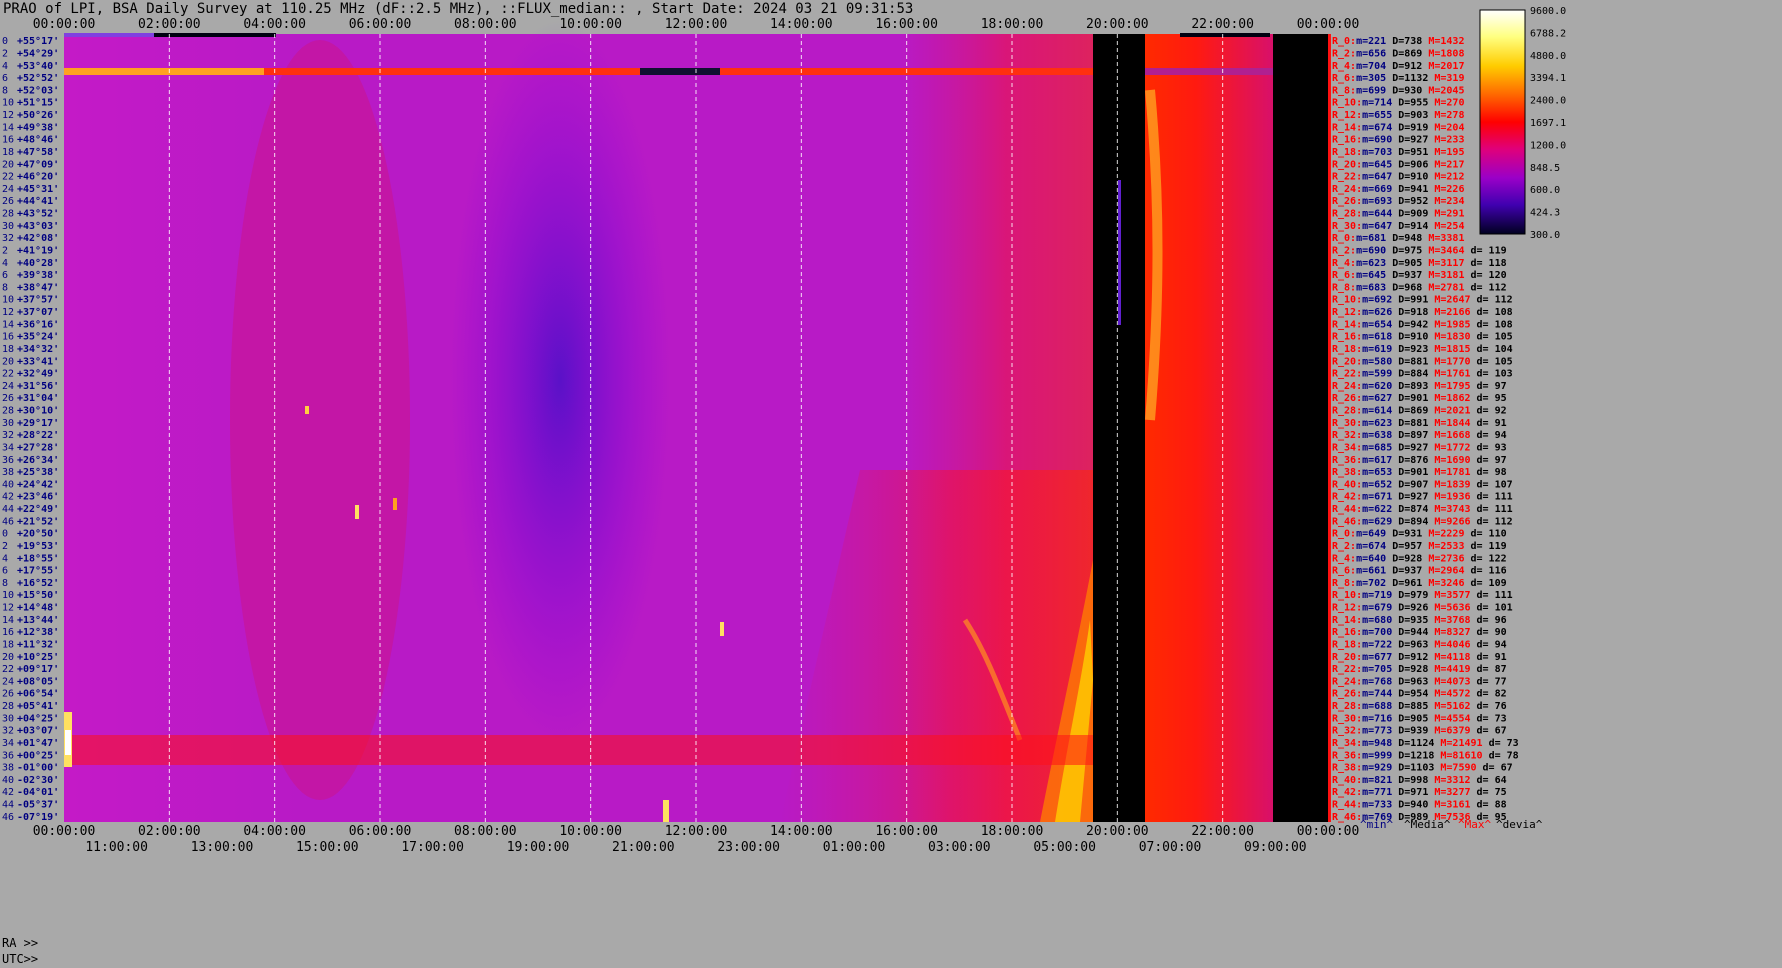  What do you see at coordinates (38, 595) in the screenshot?
I see `row-declination: +15°50'` at bounding box center [38, 595].